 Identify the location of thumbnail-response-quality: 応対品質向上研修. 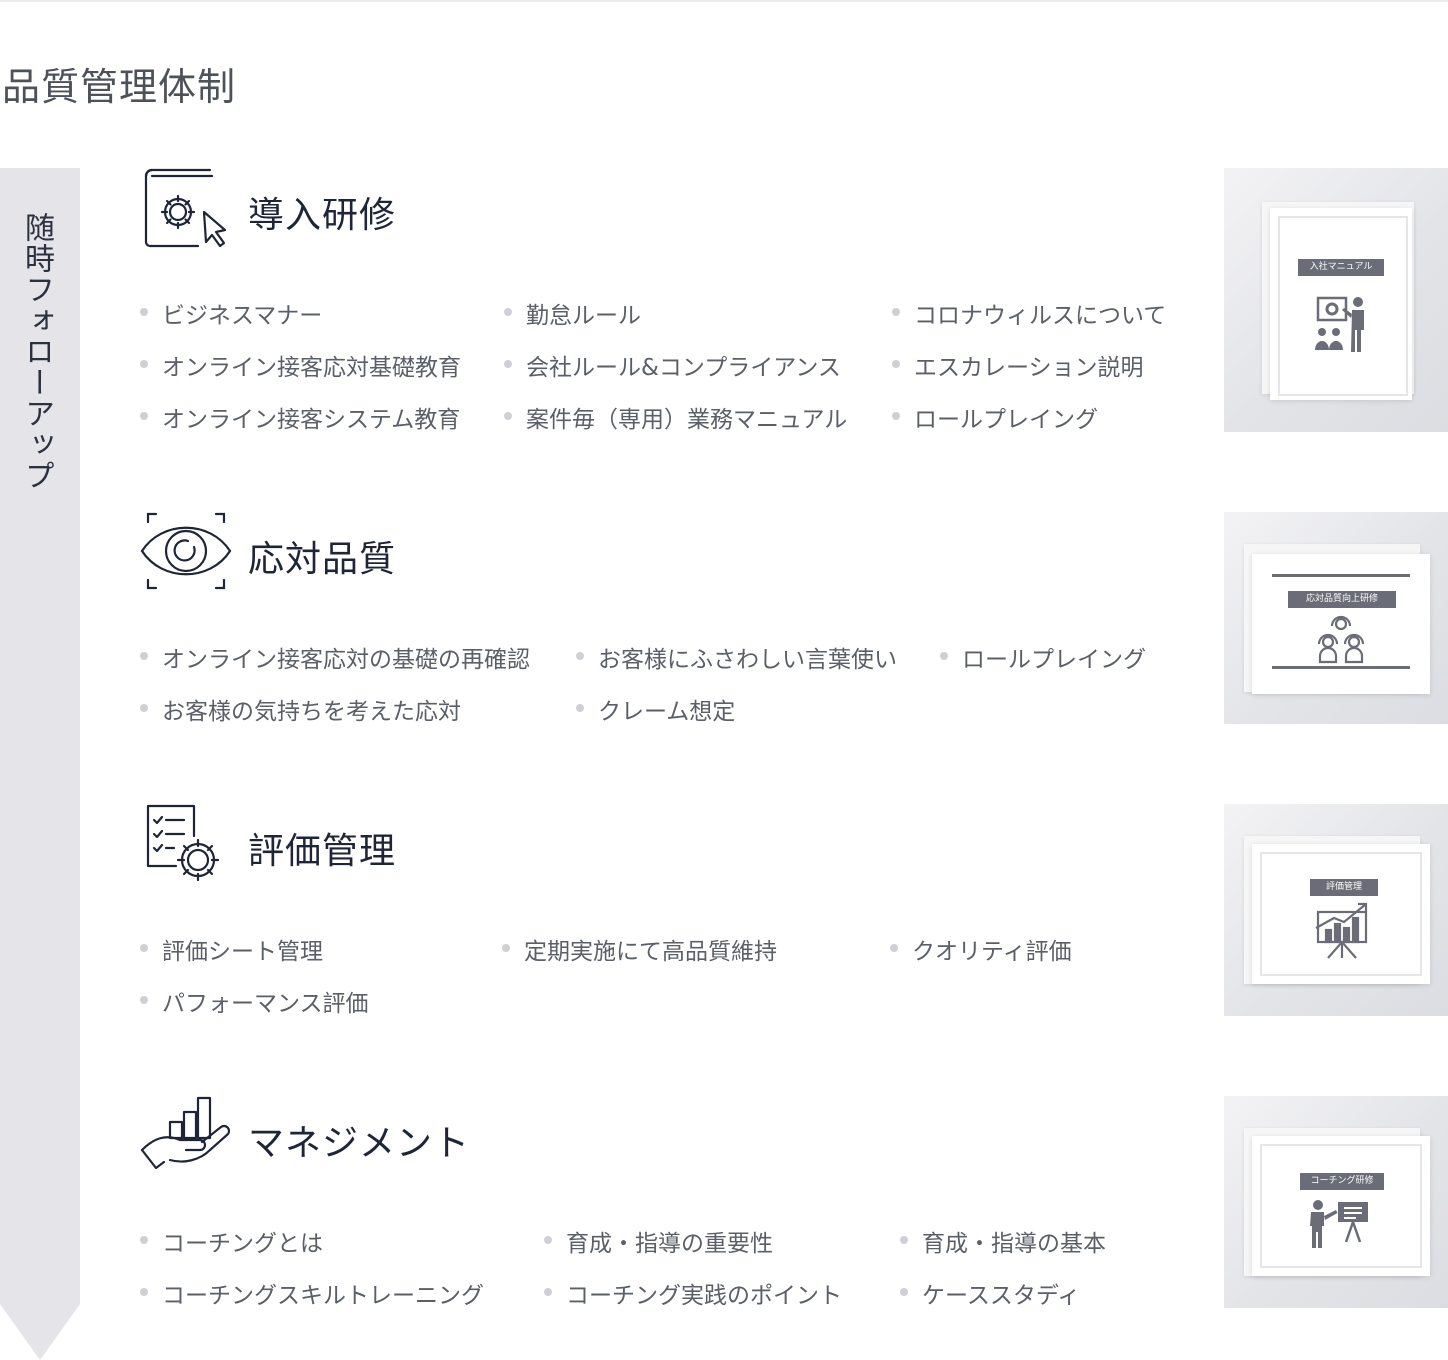
(1336, 618).